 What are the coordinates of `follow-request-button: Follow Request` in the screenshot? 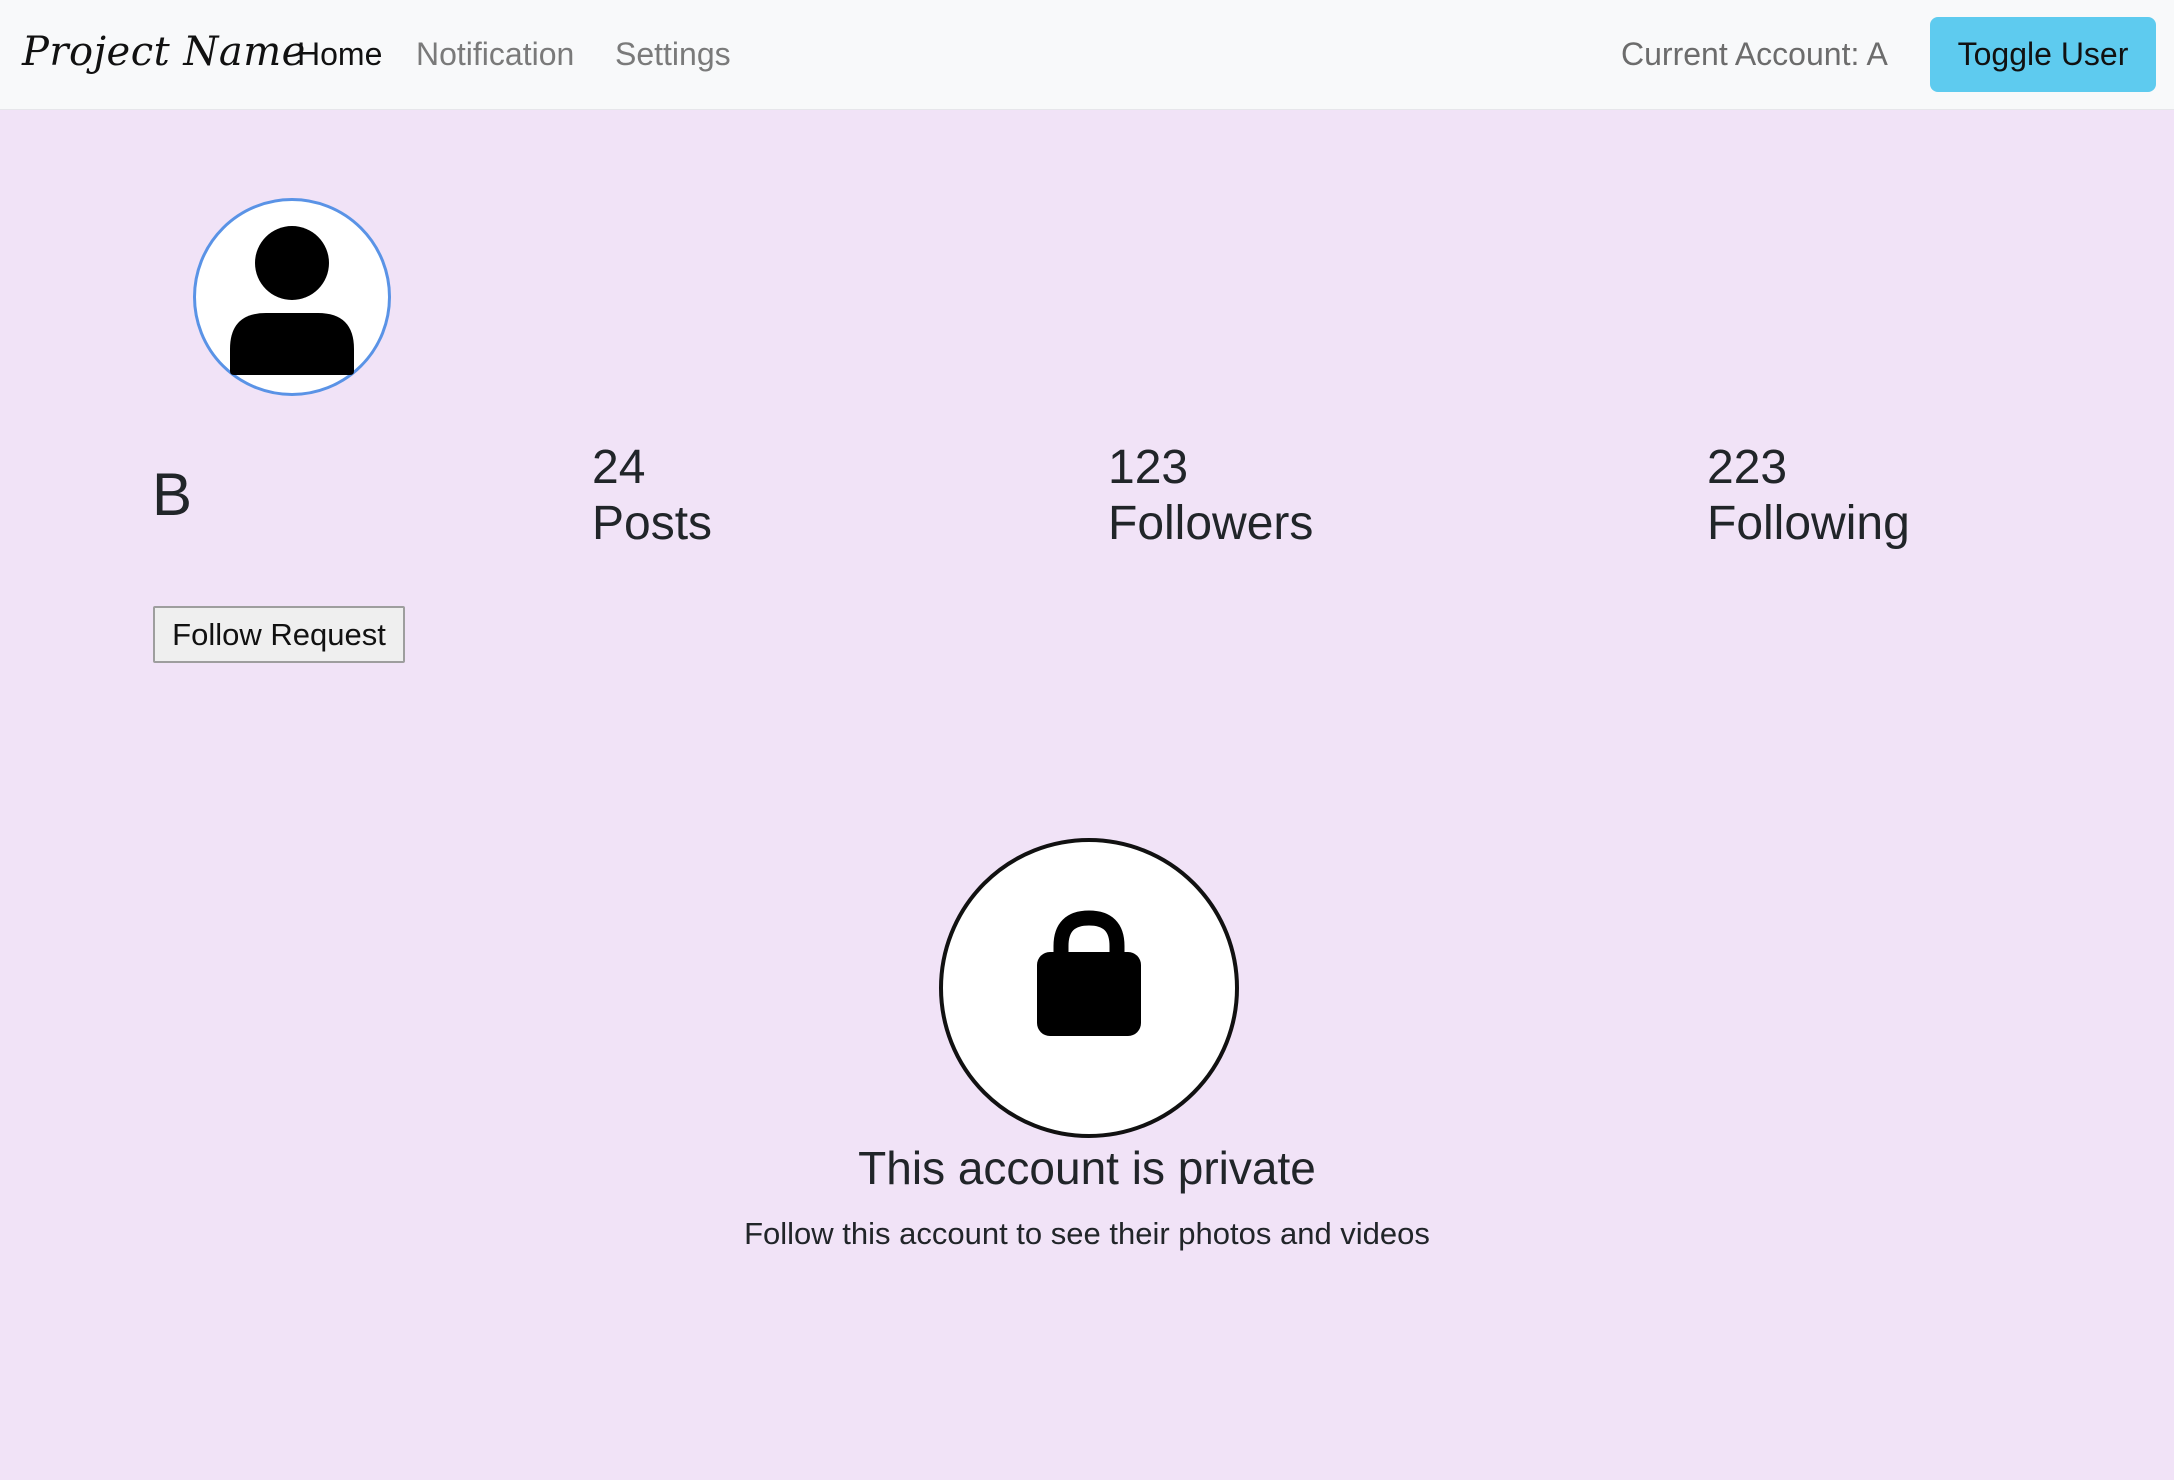 It's located at (279, 634).